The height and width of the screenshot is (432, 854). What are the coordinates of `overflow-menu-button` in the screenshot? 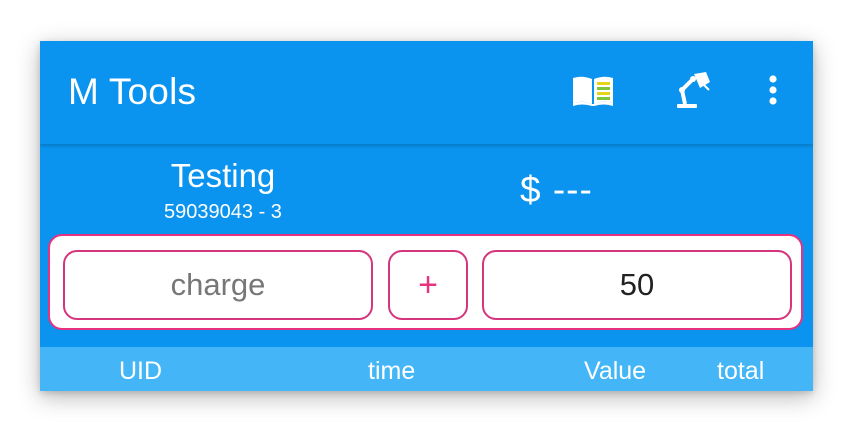 It's located at (773, 92).